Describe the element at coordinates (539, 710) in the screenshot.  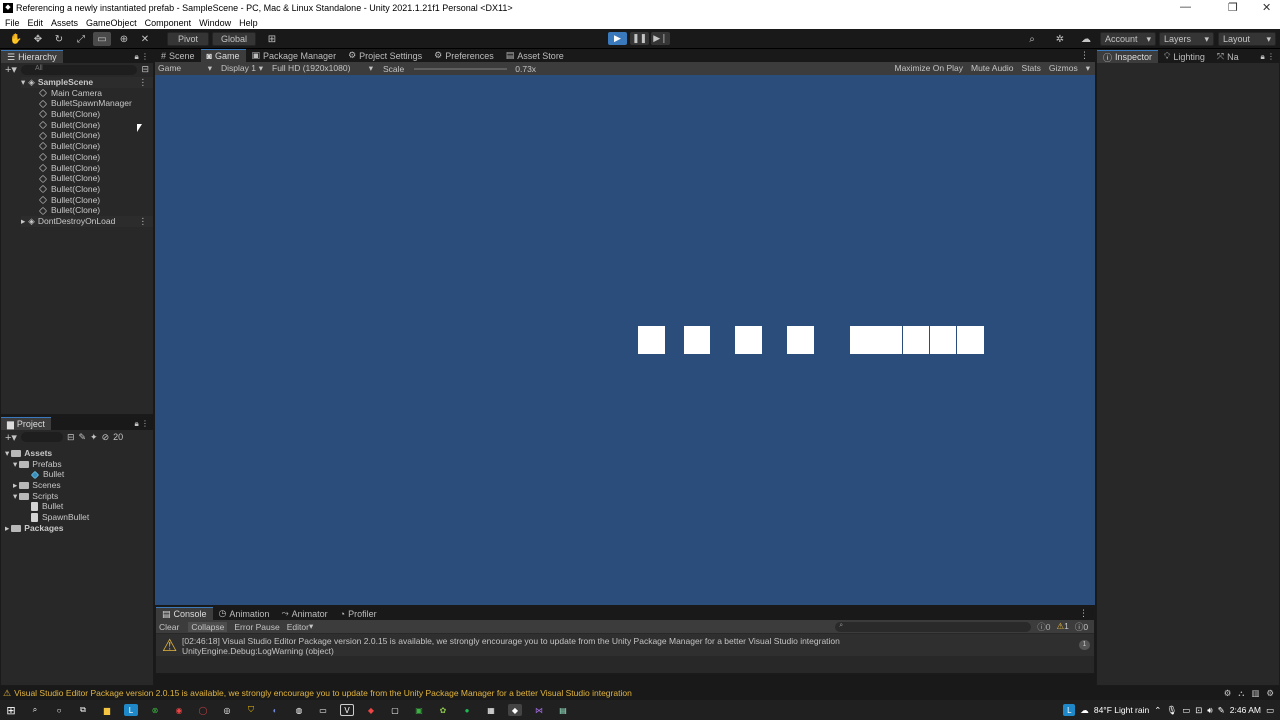
I see `visual-studio-icon: ⋈` at that location.